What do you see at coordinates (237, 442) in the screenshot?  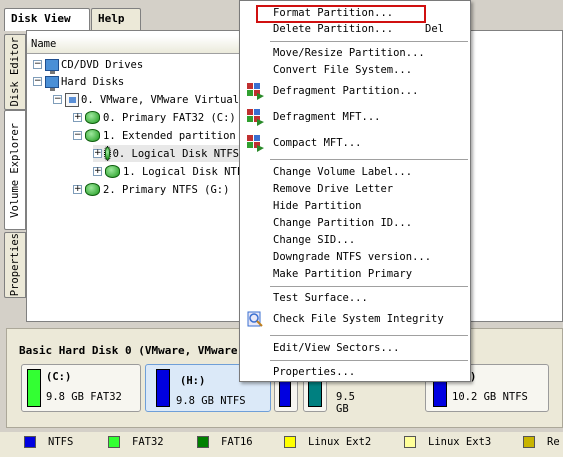 I see `legend-label: FAT16` at bounding box center [237, 442].